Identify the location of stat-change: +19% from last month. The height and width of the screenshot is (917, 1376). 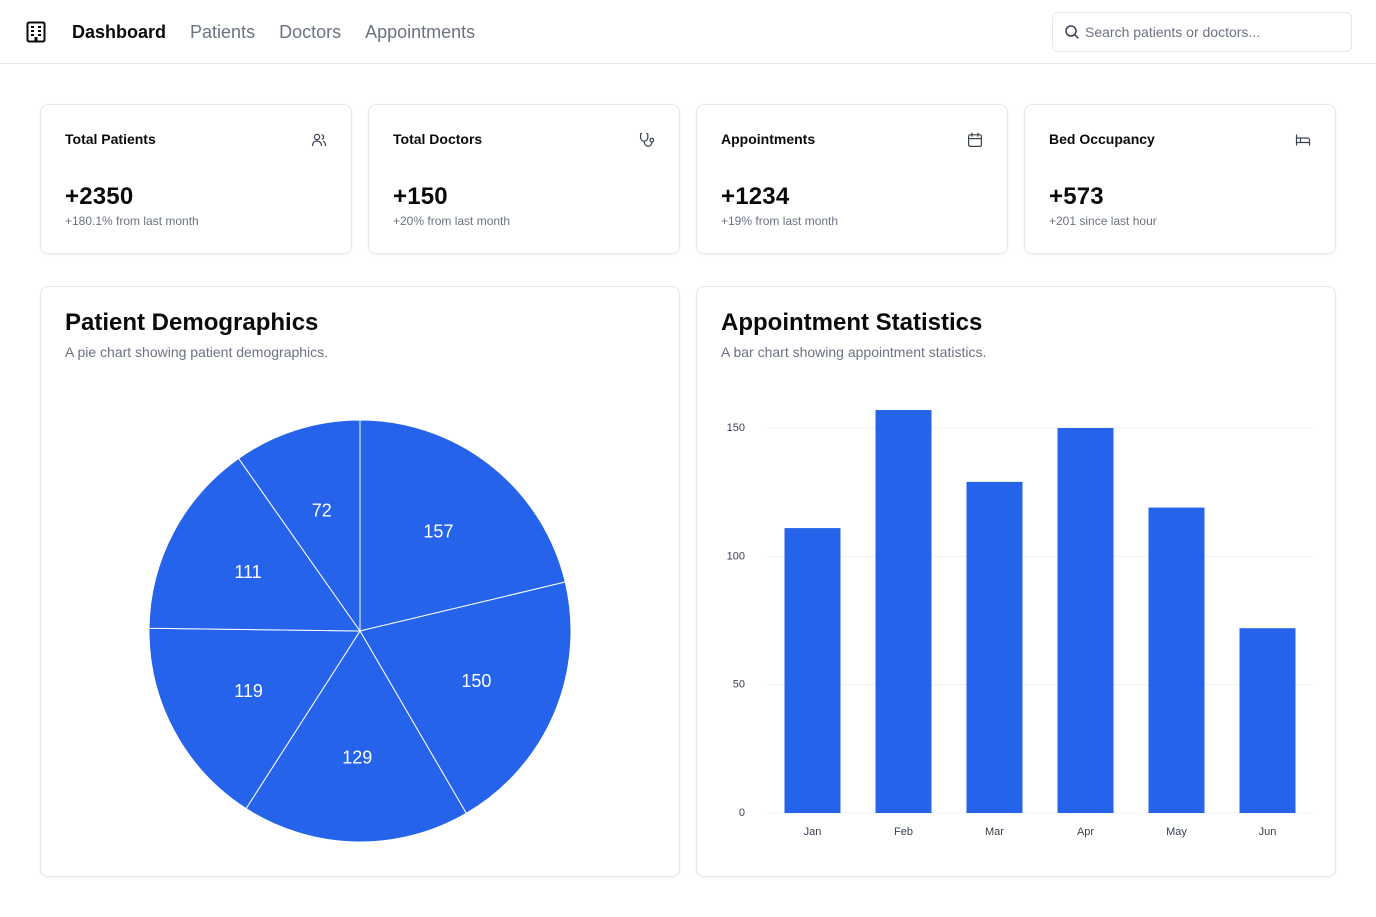
(780, 221).